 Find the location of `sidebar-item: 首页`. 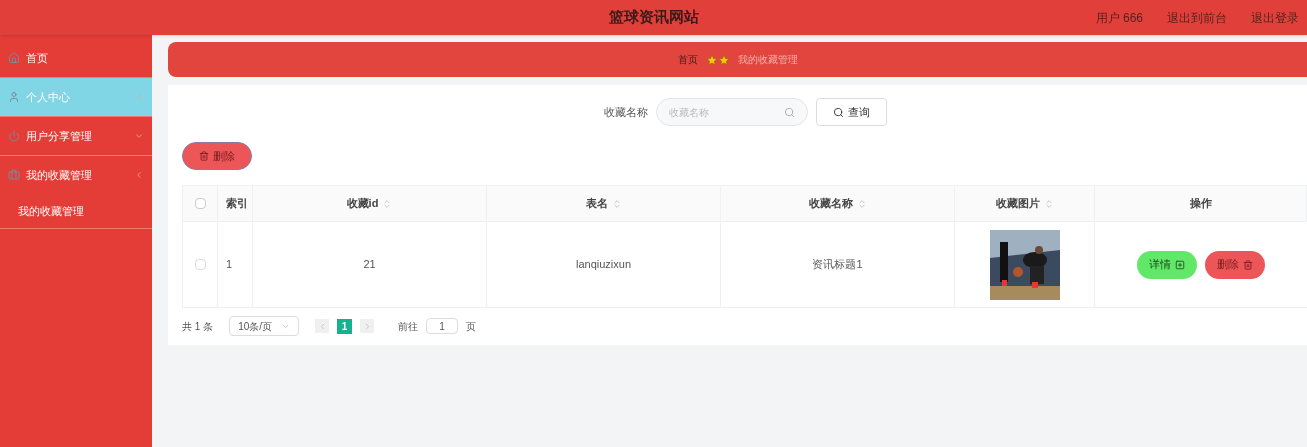

sidebar-item: 首页 is located at coordinates (76, 58).